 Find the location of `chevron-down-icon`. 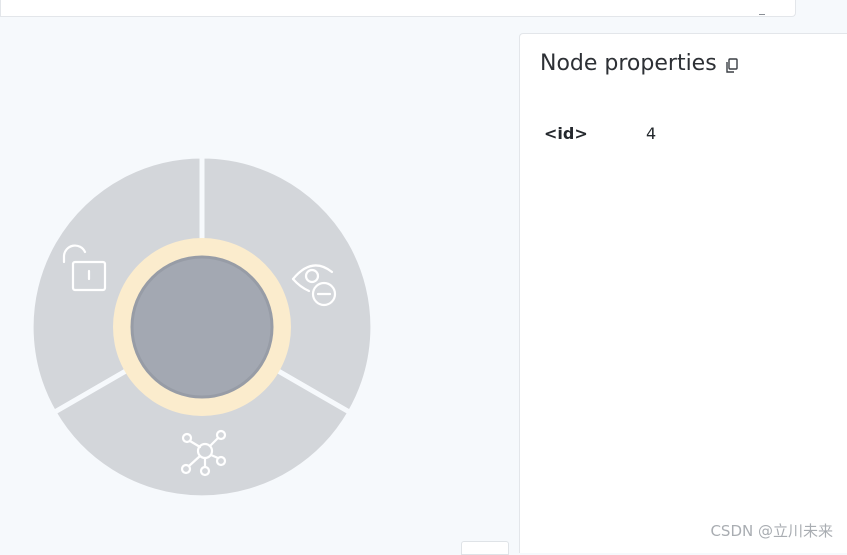

chevron-down-icon is located at coordinates (762, 13).